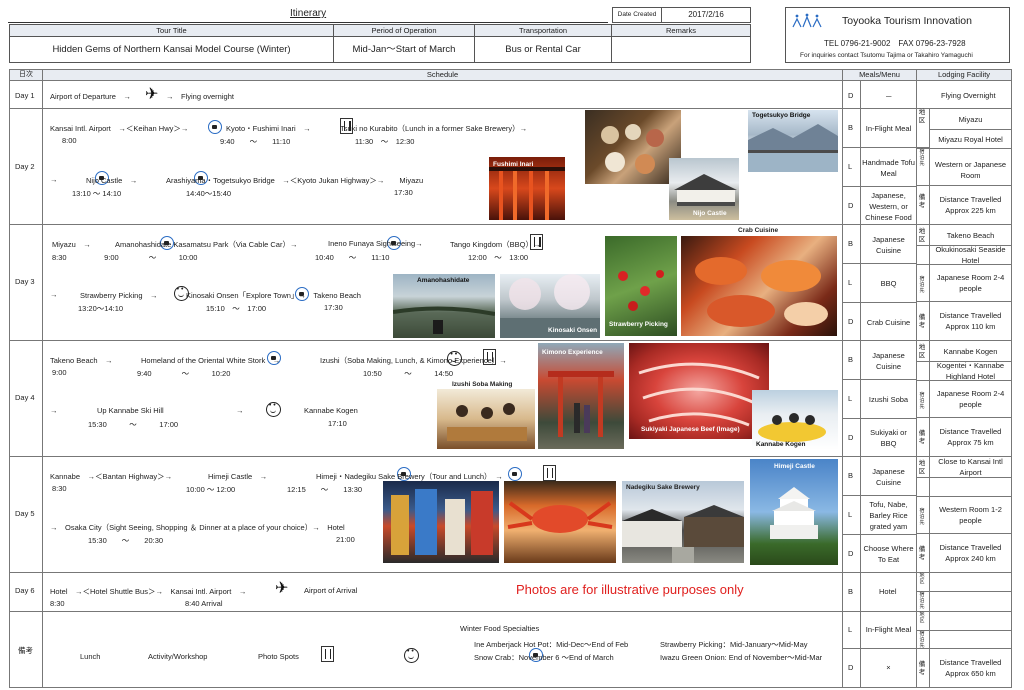 The image size is (1024, 690). I want to click on day5-line1b: Himeji Castle →, so click(238, 476).